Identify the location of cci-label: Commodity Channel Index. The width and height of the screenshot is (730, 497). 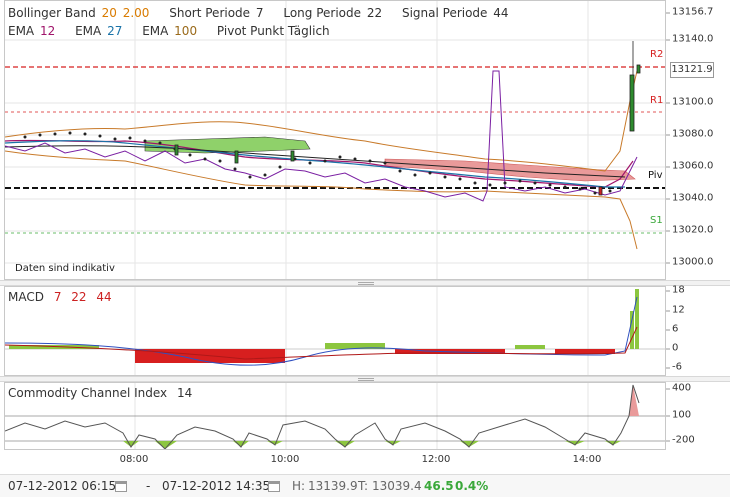
(88, 393).